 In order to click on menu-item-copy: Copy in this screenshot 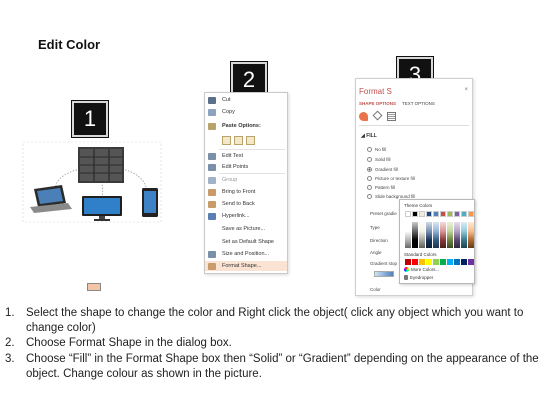, I will do `click(246, 112)`.